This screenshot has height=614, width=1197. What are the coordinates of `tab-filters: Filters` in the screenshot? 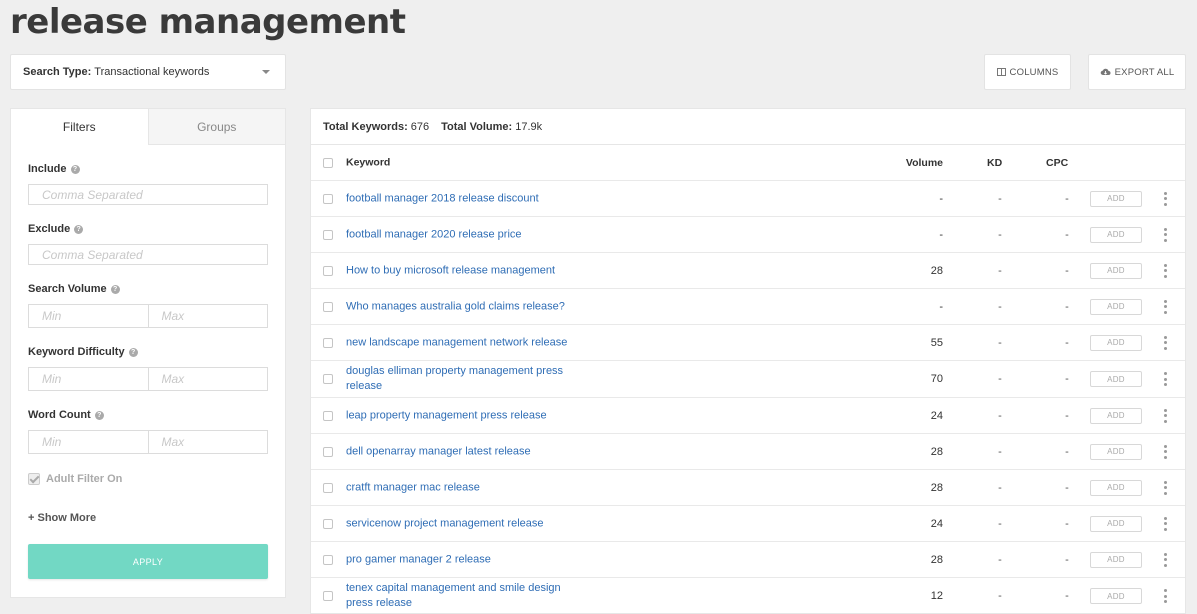 It's located at (79, 127).